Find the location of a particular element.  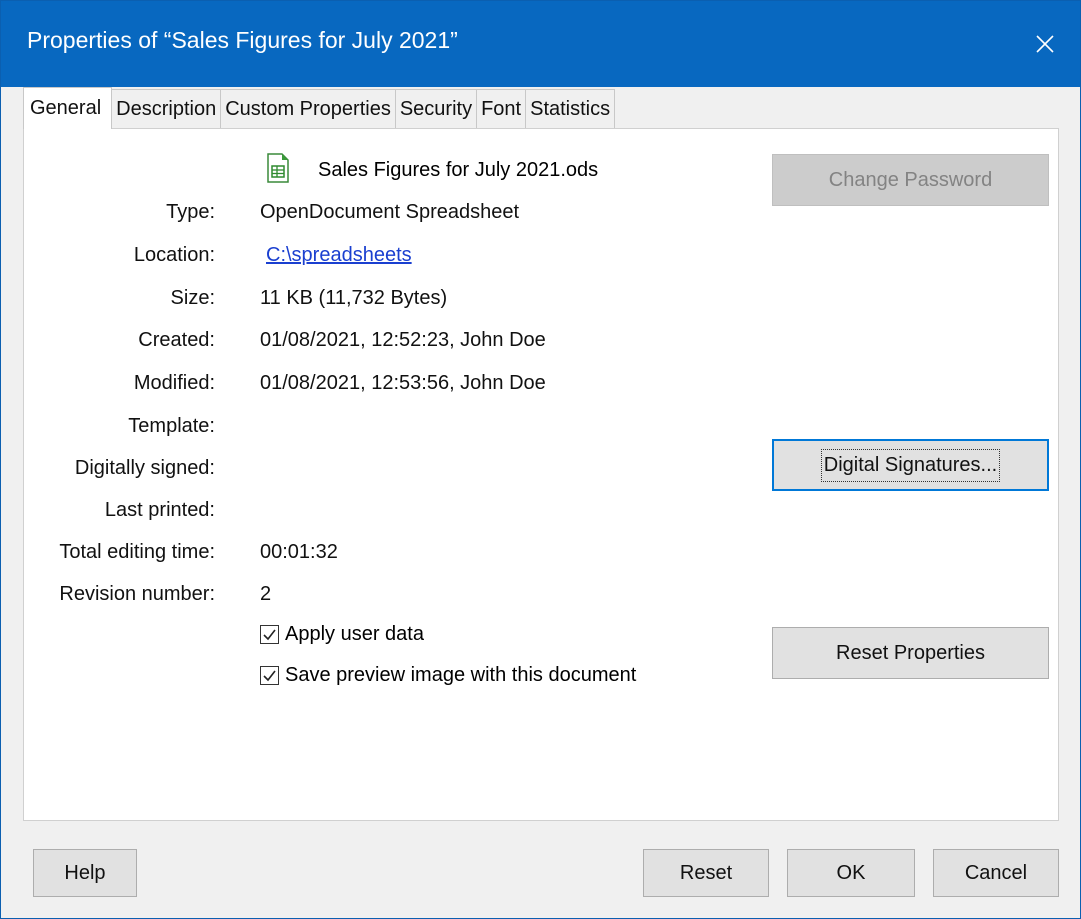

editing-time-label: Total editing time: is located at coordinates (137, 552).